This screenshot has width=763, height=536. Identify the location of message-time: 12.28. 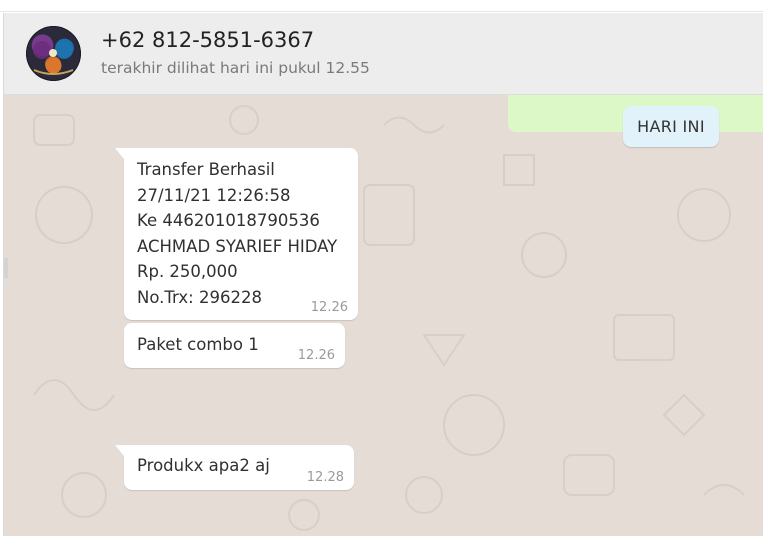
(325, 477).